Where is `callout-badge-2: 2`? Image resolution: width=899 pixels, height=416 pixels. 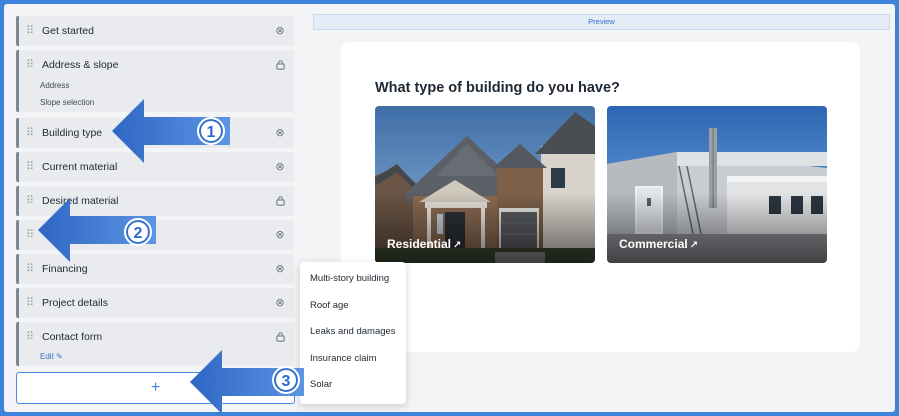
callout-badge-2: 2 is located at coordinates (138, 232).